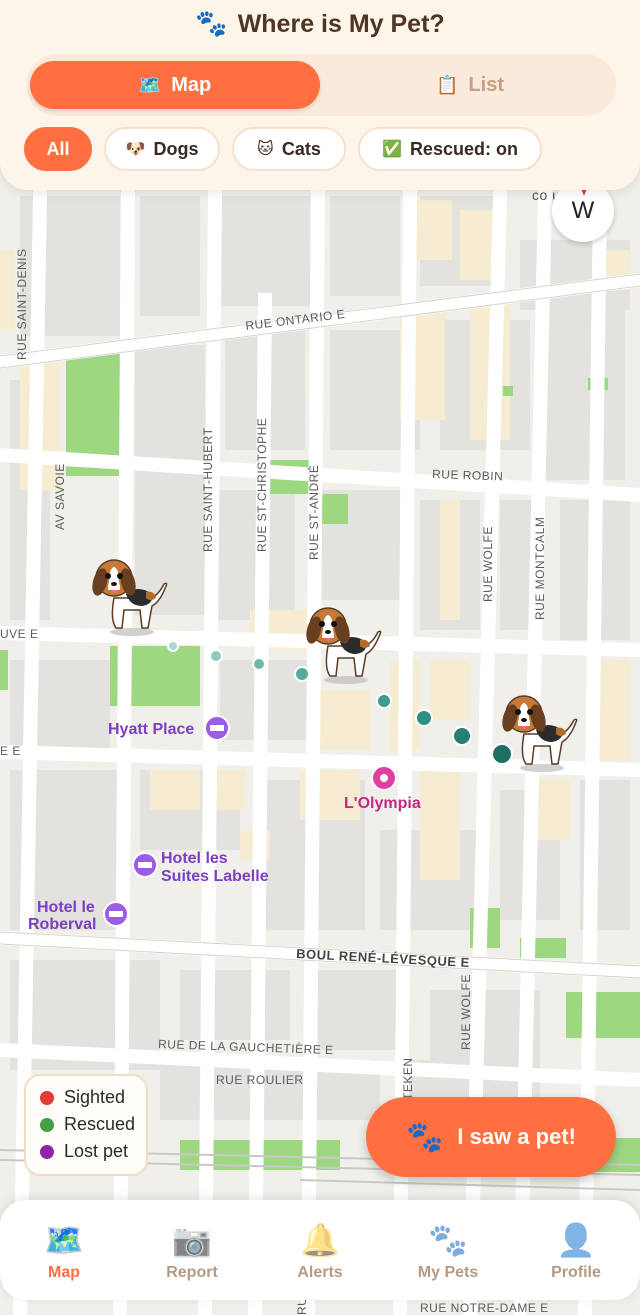 This screenshot has width=640, height=1315. Describe the element at coordinates (491, 1137) in the screenshot. I see `report-sighting-button: 🐾 I saw a pet!` at that location.